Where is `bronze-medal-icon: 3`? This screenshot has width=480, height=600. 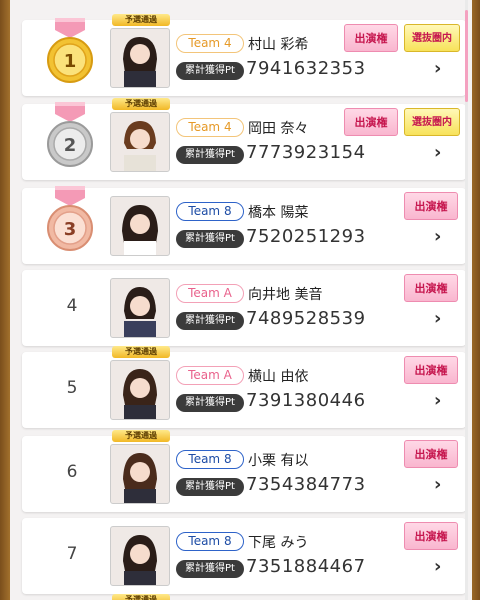
bronze-medal-icon: 3 is located at coordinates (70, 218).